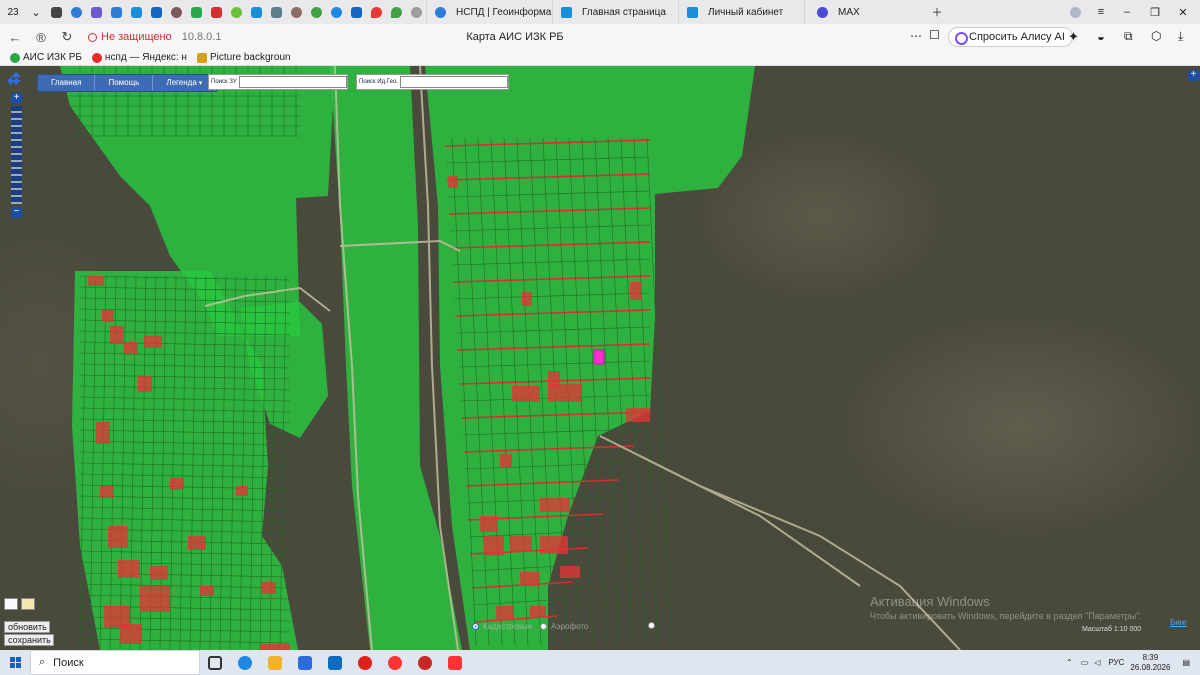 The image size is (1200, 675). What do you see at coordinates (16, 81) in the screenshot?
I see `pan-arrows-icon` at bounding box center [16, 81].